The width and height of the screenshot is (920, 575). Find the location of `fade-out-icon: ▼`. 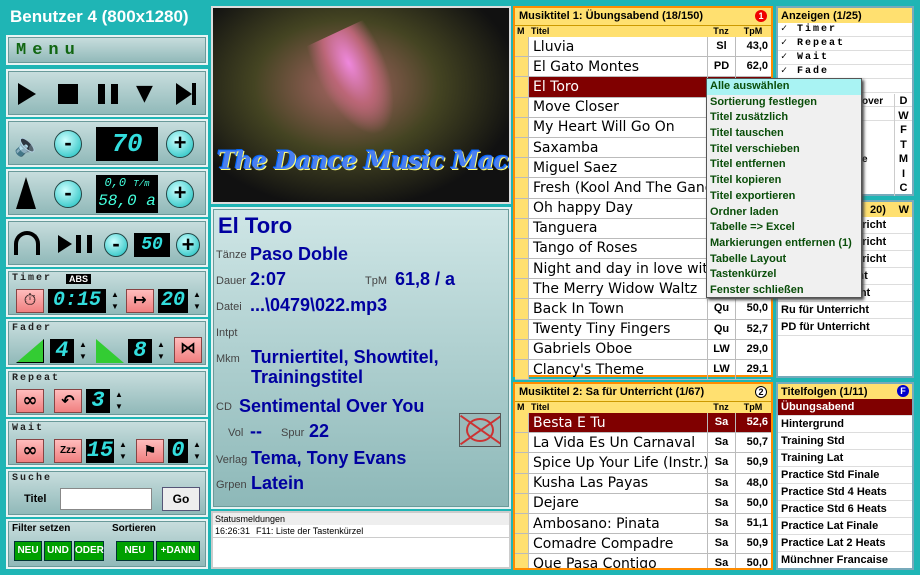

fade-out-icon: ▼ is located at coordinates (146, 94).